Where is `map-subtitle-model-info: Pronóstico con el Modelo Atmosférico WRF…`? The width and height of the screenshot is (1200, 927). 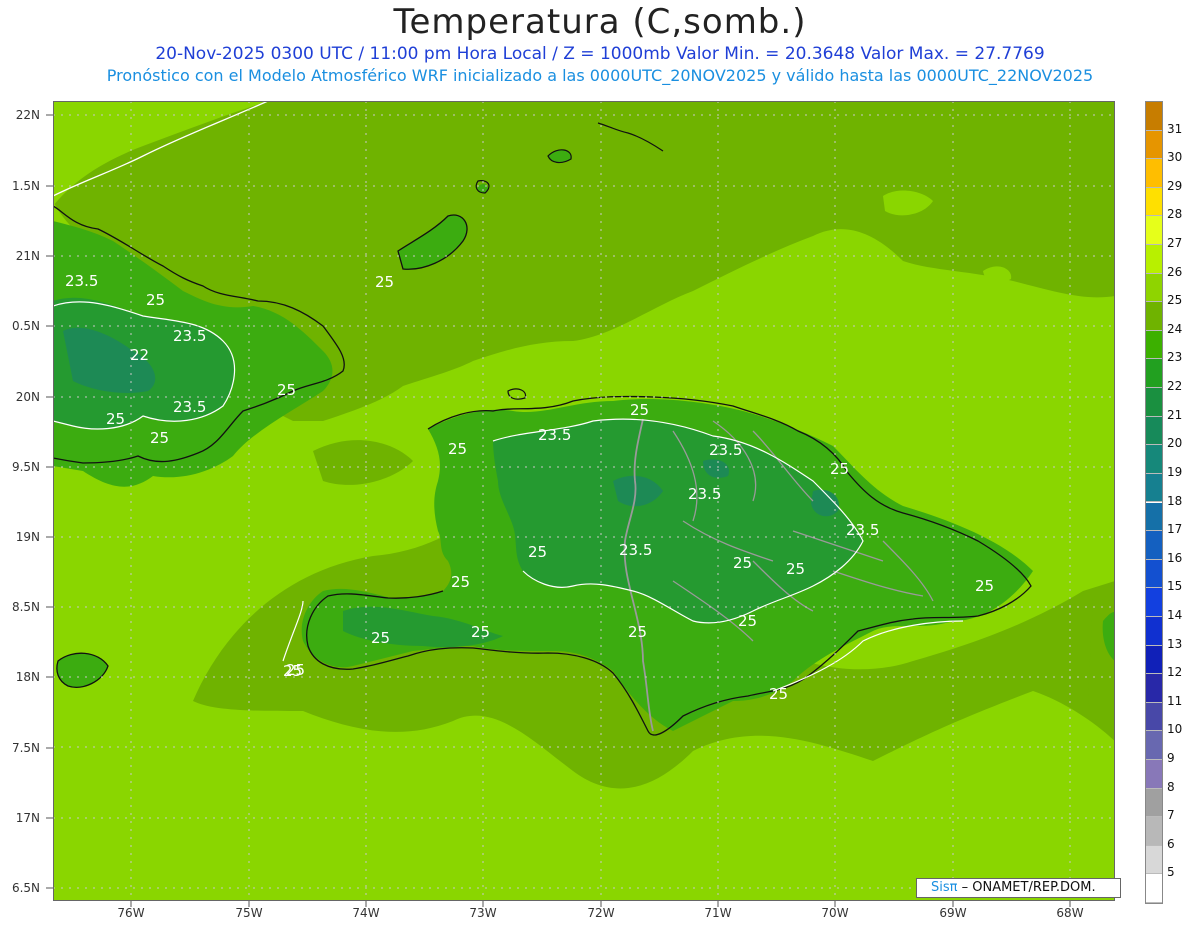
map-subtitle-model-info: Pronóstico con el Modelo Atmosférico WRF… is located at coordinates (600, 75).